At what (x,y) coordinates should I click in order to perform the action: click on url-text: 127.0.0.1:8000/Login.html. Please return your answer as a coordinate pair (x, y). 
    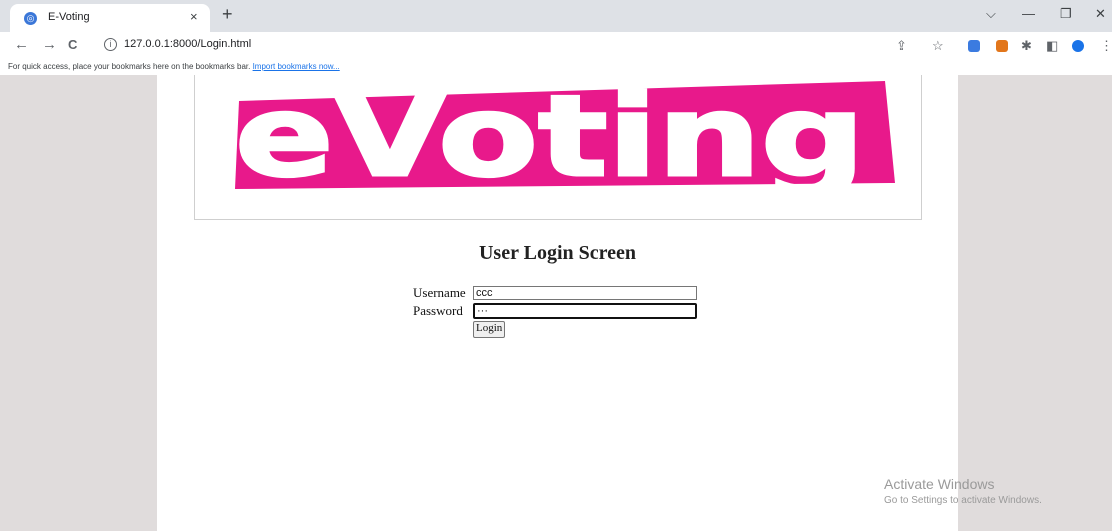
    Looking at the image, I should click on (187, 44).